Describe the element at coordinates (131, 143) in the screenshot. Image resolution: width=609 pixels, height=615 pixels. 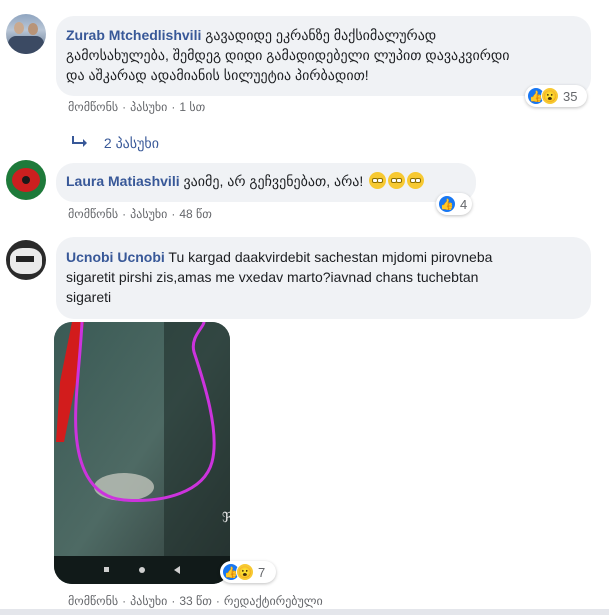
I see `replies-count: 2 პასუხი` at that location.